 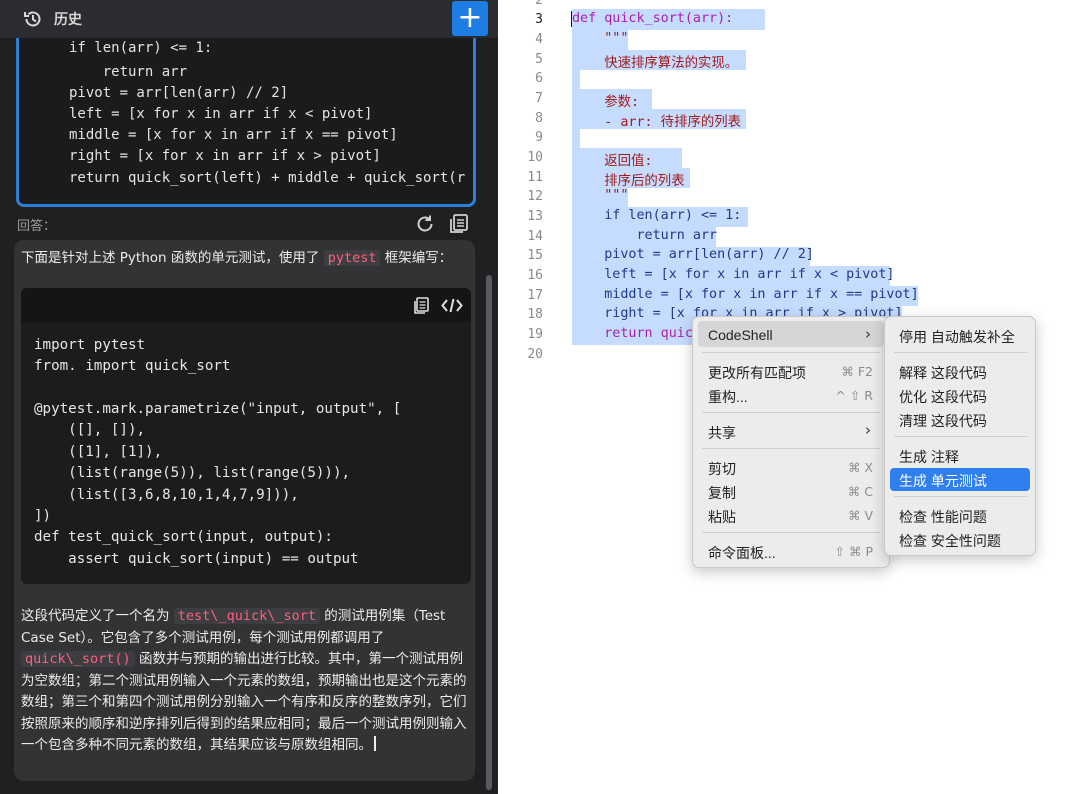 What do you see at coordinates (452, 305) in the screenshot?
I see `code-view-icon` at bounding box center [452, 305].